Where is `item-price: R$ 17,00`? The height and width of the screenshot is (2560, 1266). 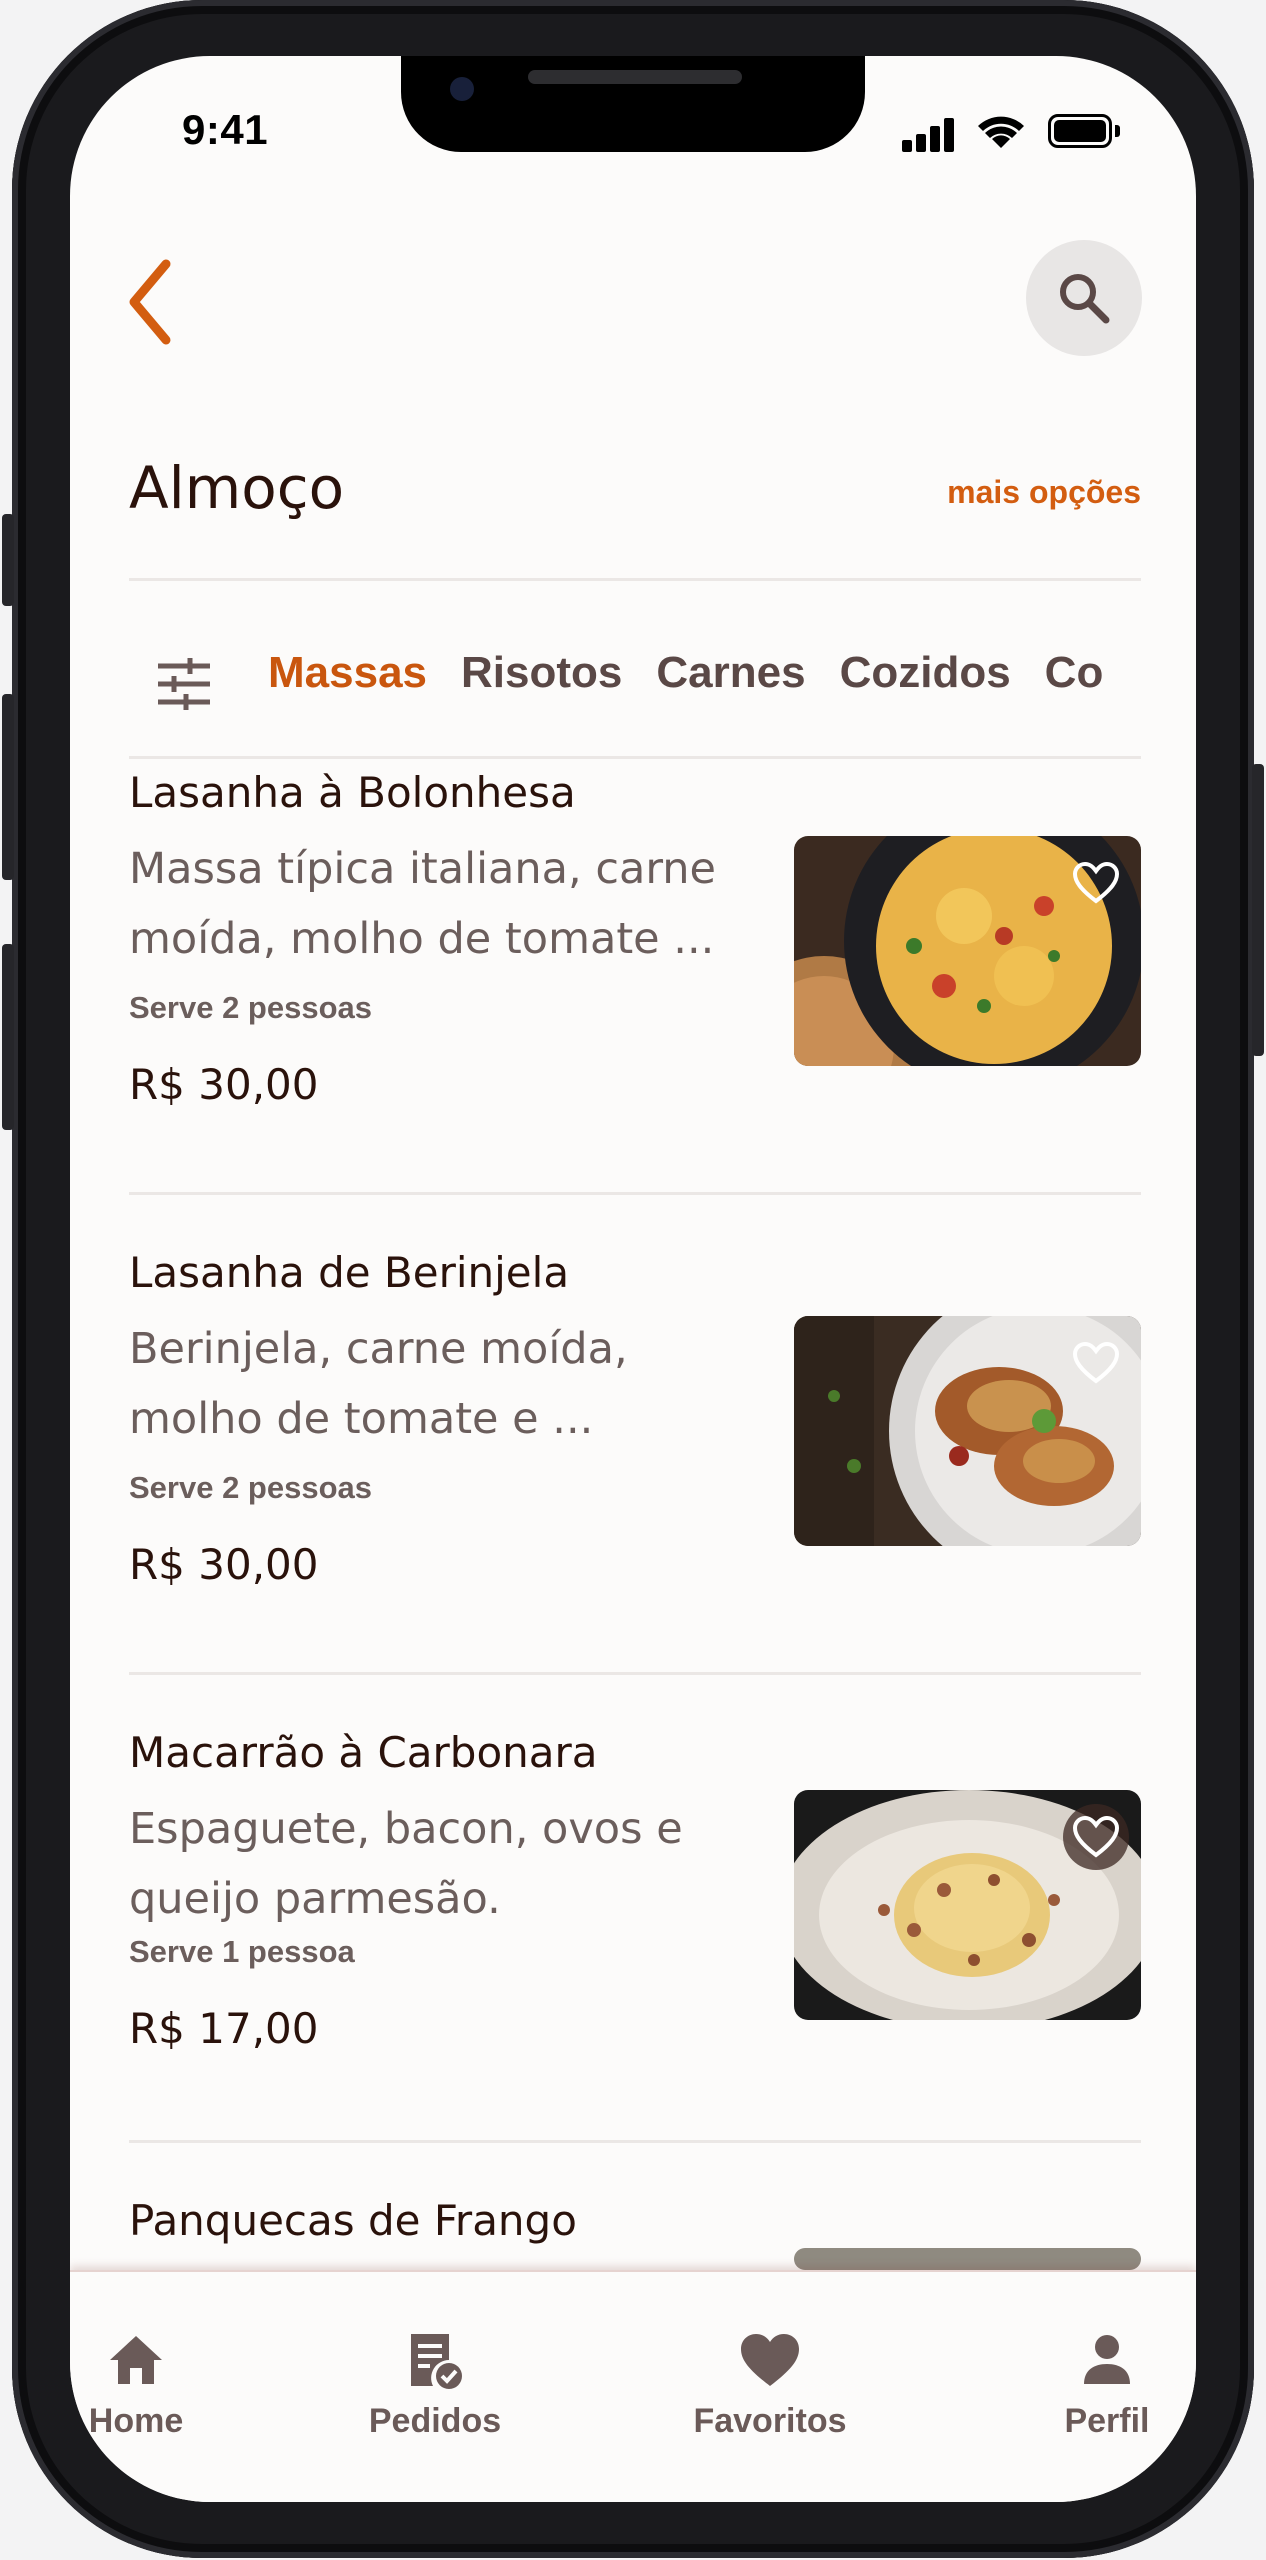 item-price: R$ 17,00 is located at coordinates (224, 2028).